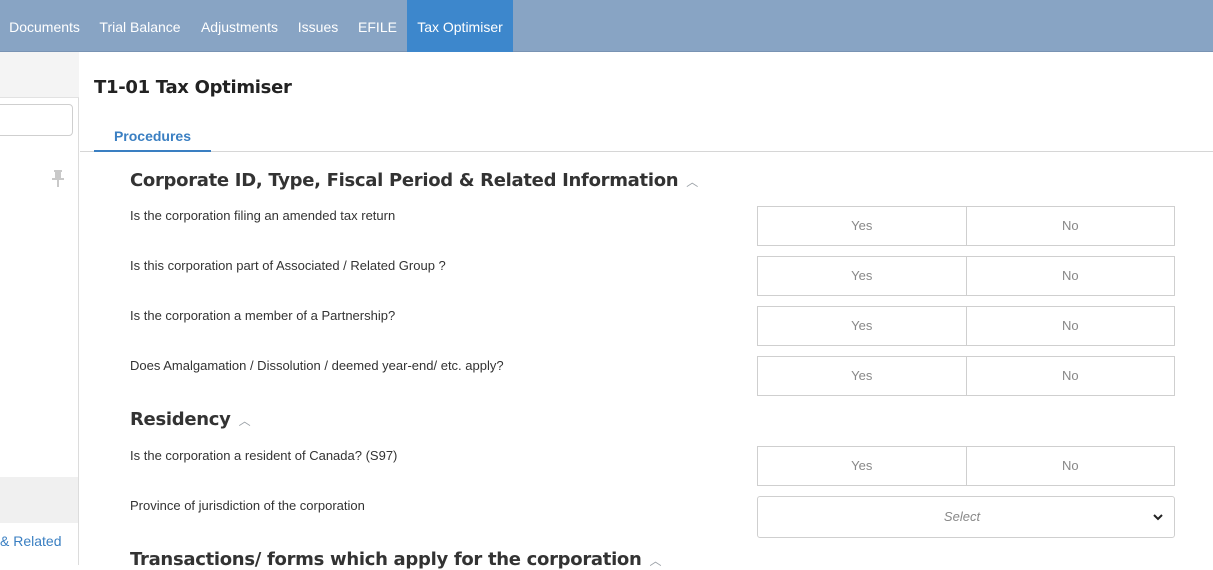  Describe the element at coordinates (30, 541) in the screenshot. I see `sidebar-link-related: & Related` at that location.